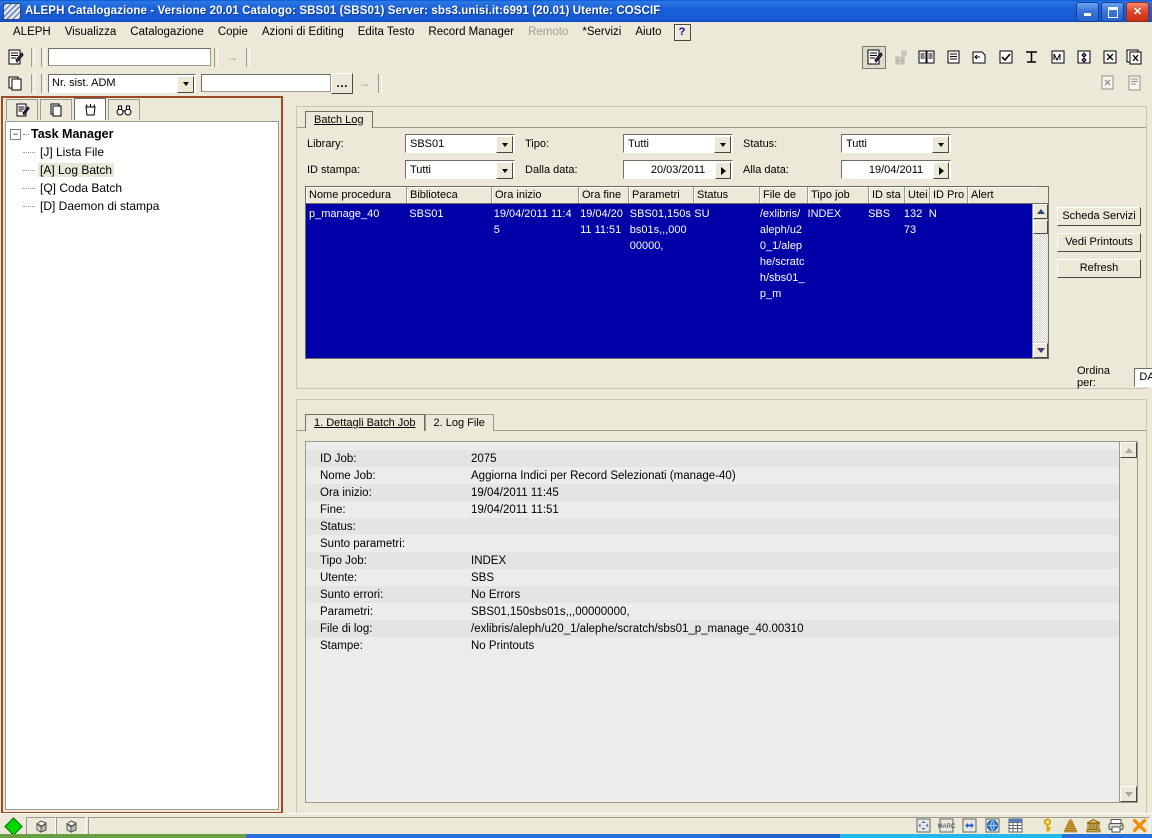 The width and height of the screenshot is (1152, 838). Describe the element at coordinates (784, 195) in the screenshot. I see `grid-col-file-de: File de` at that location.